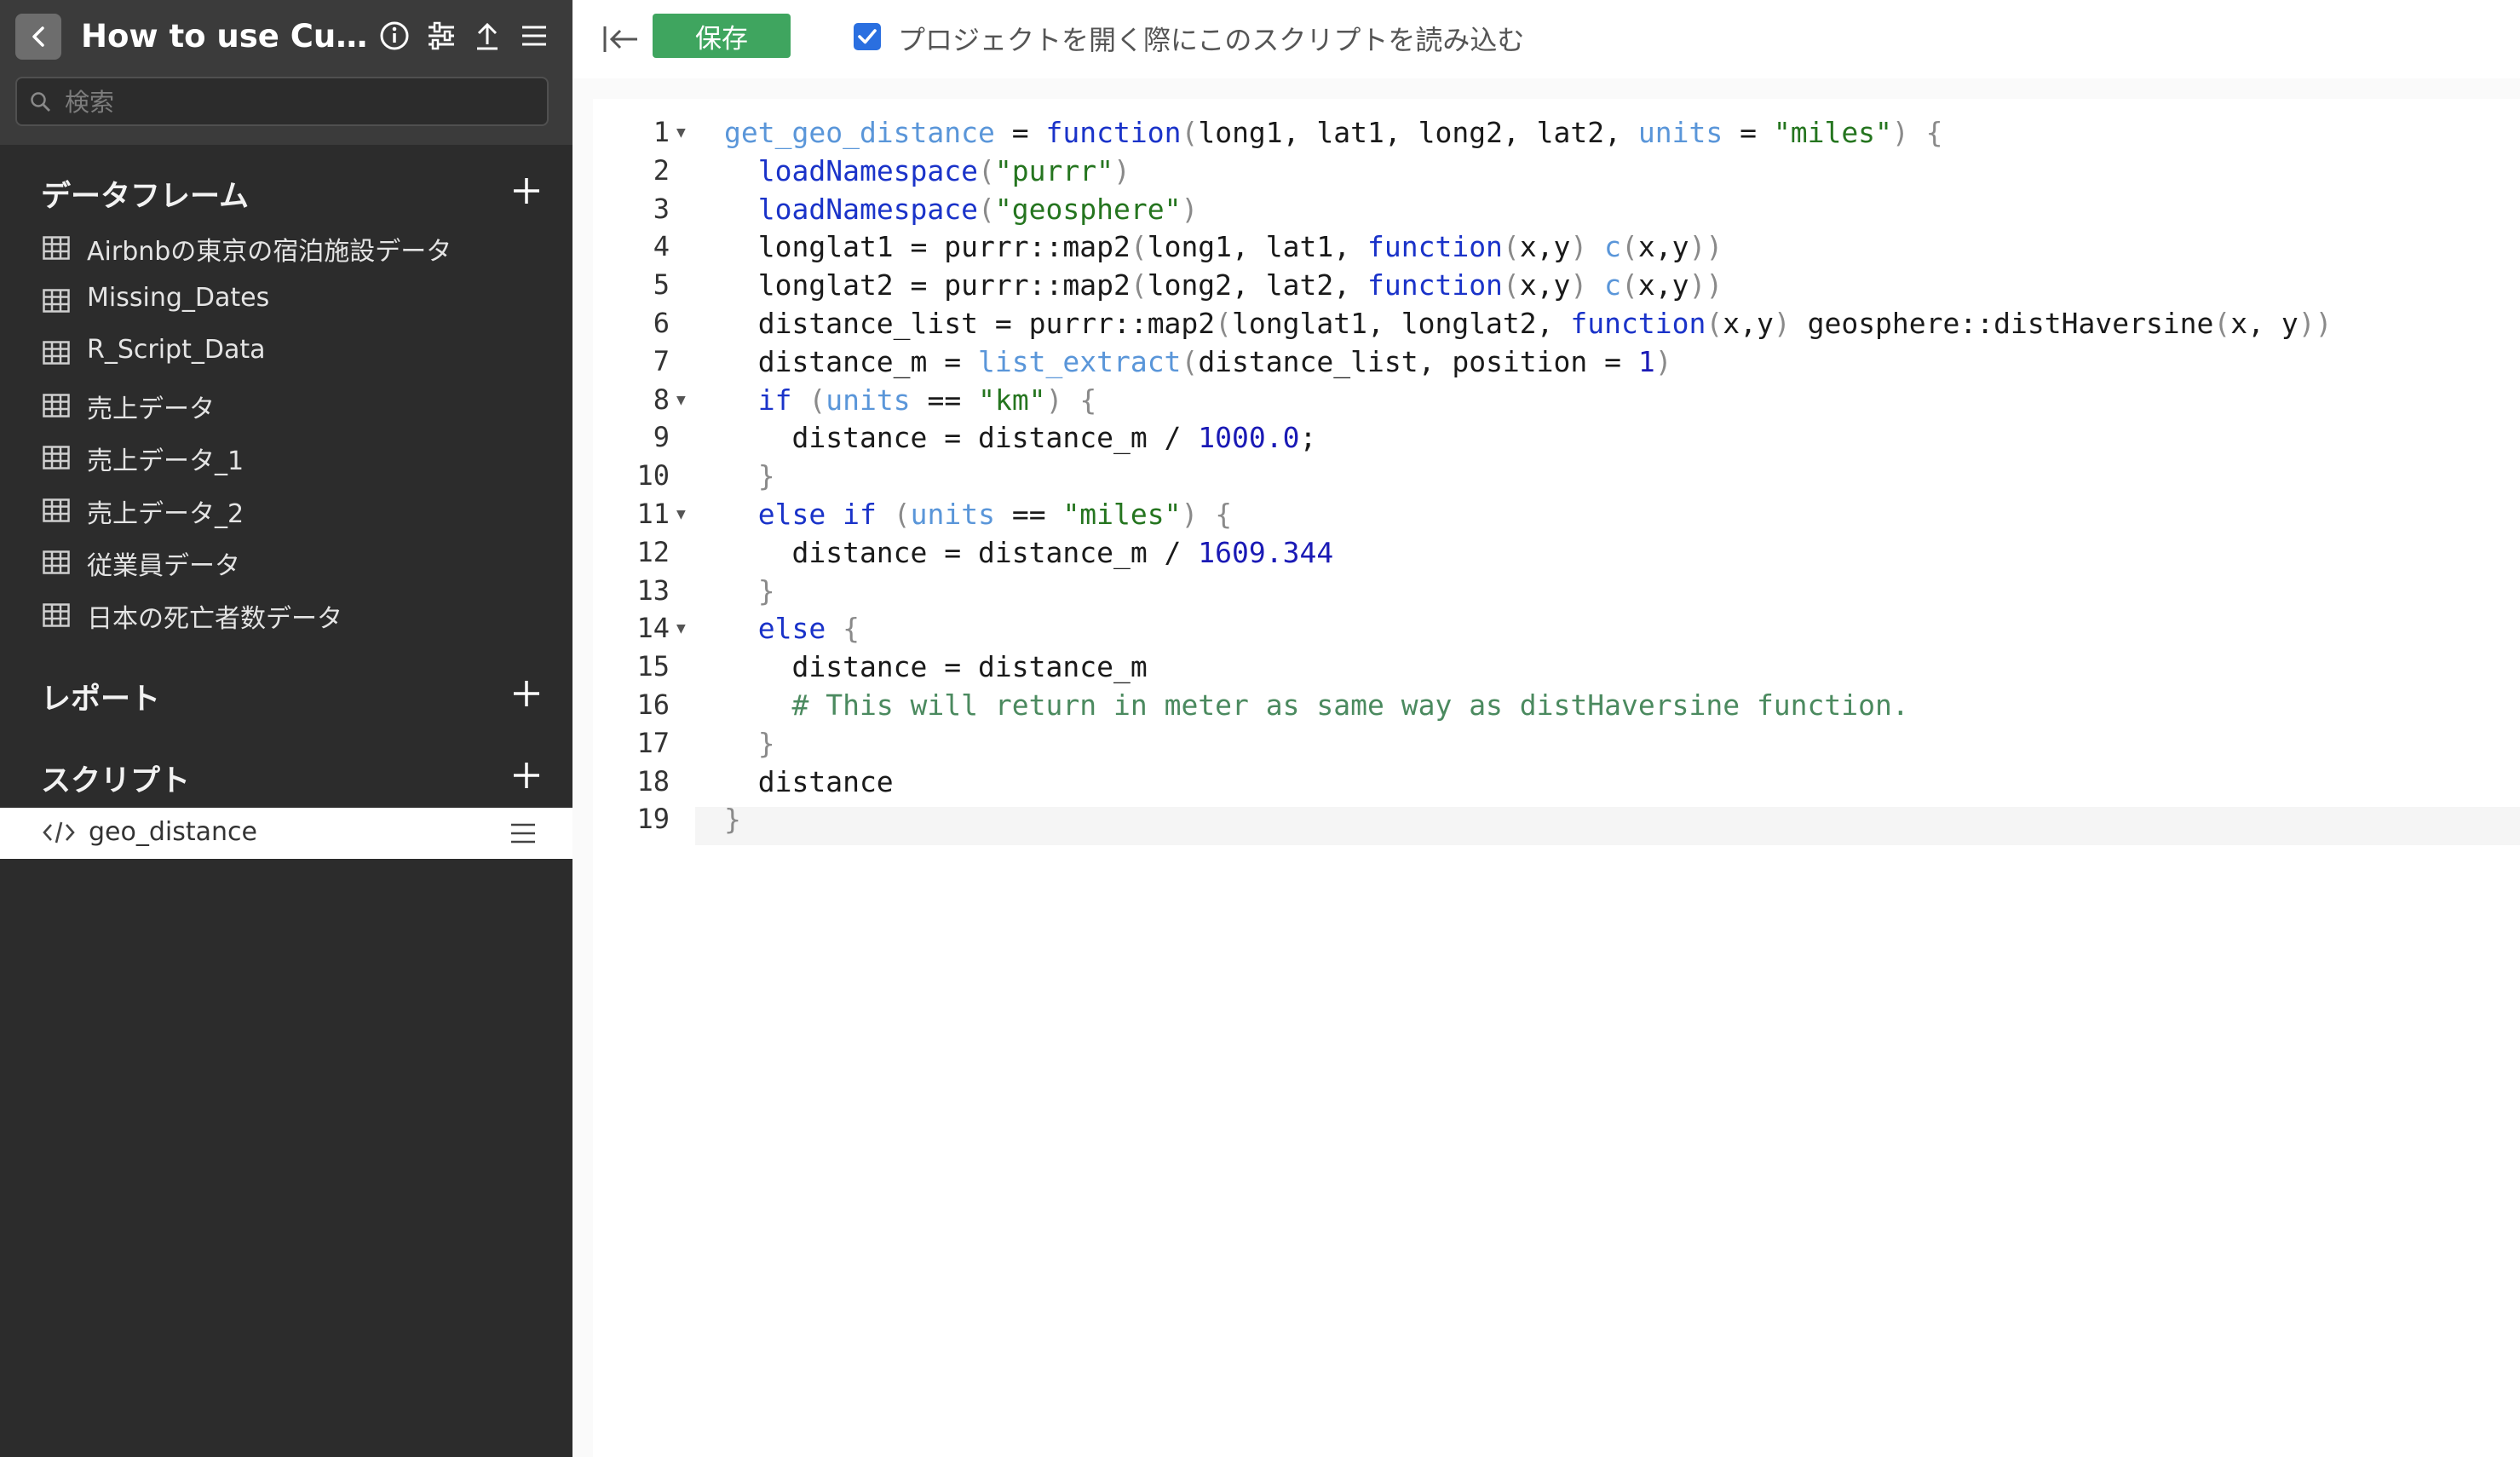 The width and height of the screenshot is (2520, 1457). What do you see at coordinates (653, 781) in the screenshot?
I see `line-number: 18` at bounding box center [653, 781].